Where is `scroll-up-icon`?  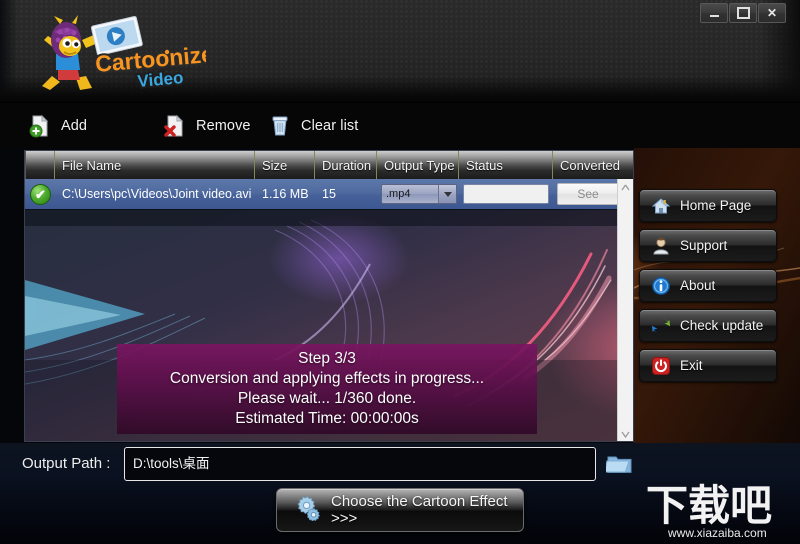
scroll-up-icon is located at coordinates (625, 187).